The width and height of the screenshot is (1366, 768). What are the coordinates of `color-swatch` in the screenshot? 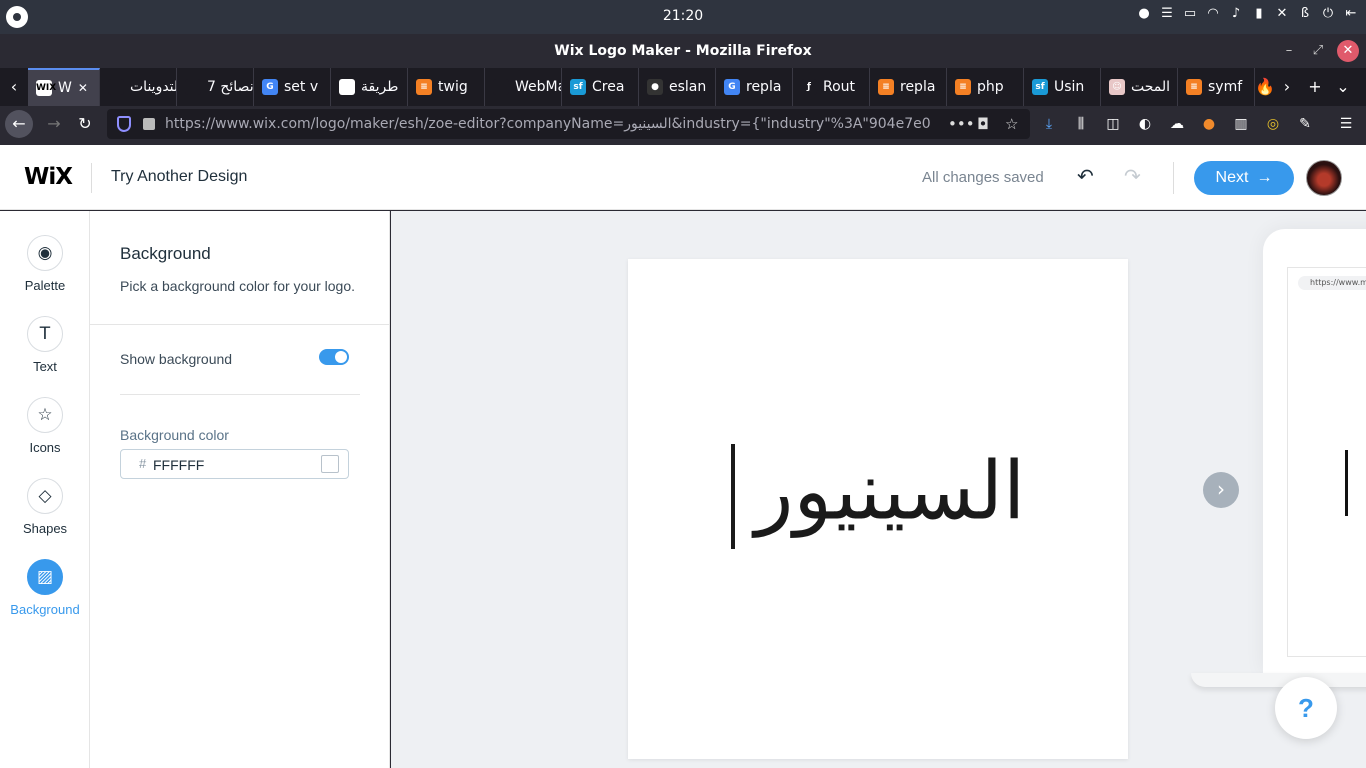 It's located at (330, 464).